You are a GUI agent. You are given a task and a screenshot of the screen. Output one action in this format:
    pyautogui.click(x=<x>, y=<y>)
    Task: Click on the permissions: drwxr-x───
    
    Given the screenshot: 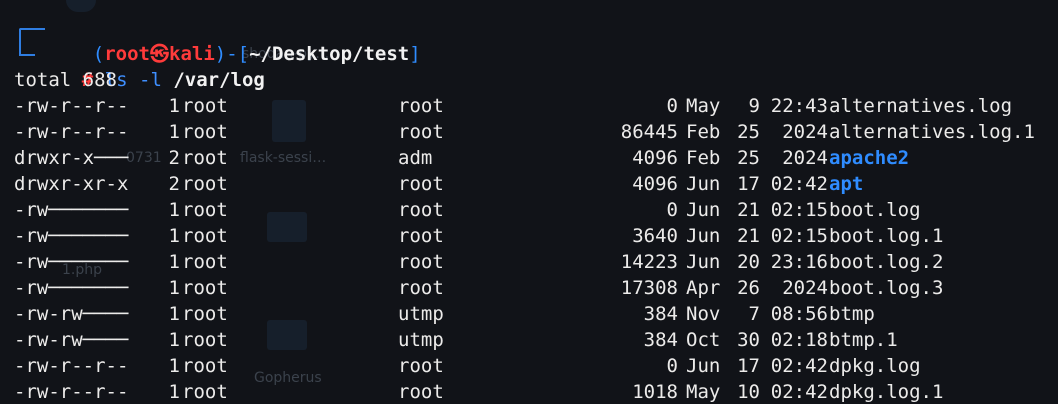 What is the action you would take?
    pyautogui.click(x=71, y=158)
    